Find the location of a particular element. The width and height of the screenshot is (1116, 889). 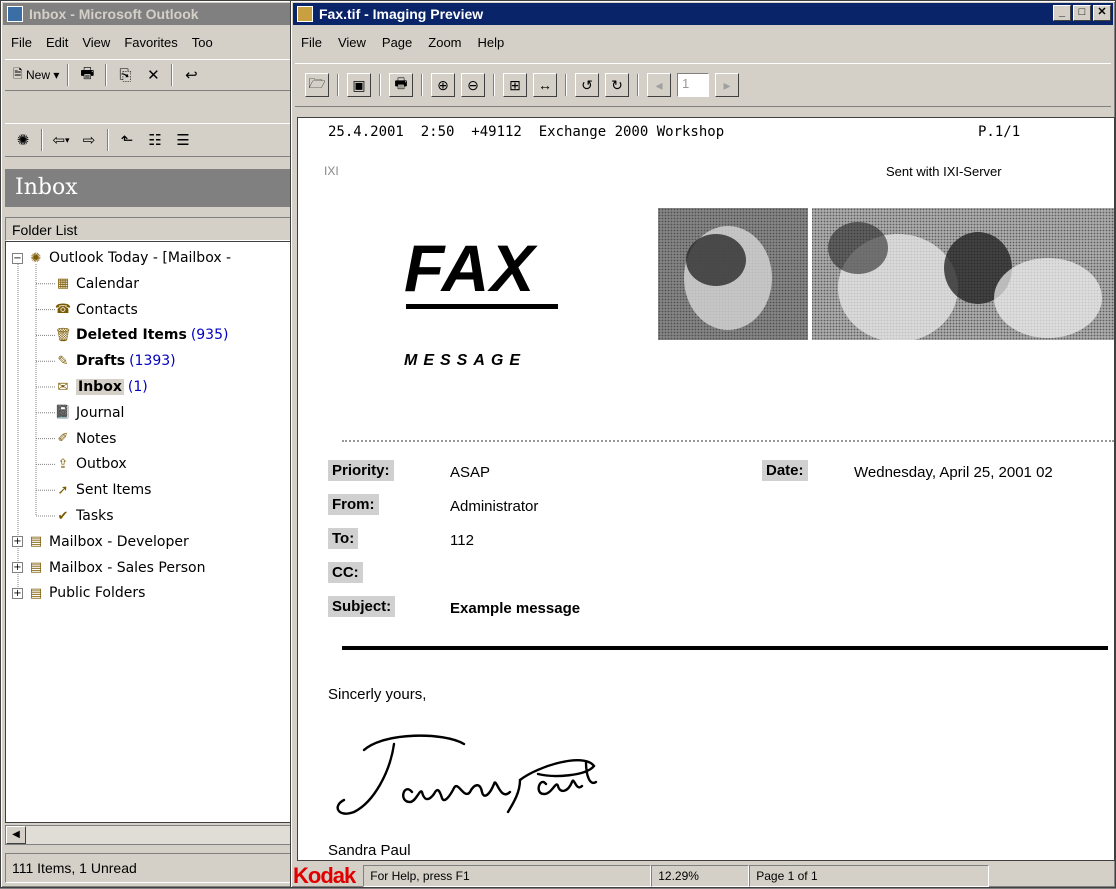

outlook-standard-toolbar: 🗎 New ▾ 🖶 ⎘ ✕ ↩ is located at coordinates (148, 75).